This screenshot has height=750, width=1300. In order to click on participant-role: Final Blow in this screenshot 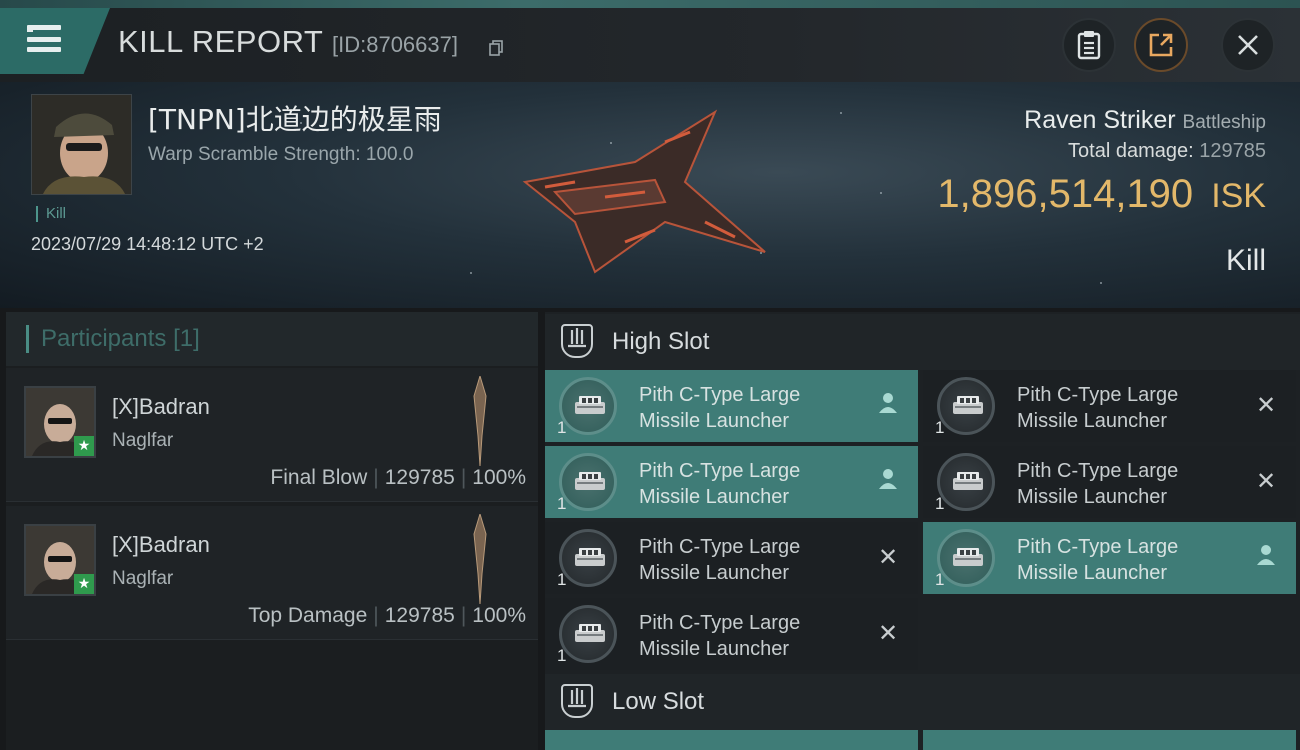, I will do `click(319, 477)`.